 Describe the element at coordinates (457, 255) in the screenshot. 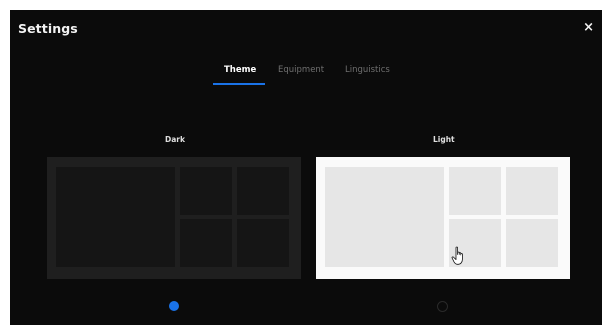

I see `hand-pointer-icon` at that location.